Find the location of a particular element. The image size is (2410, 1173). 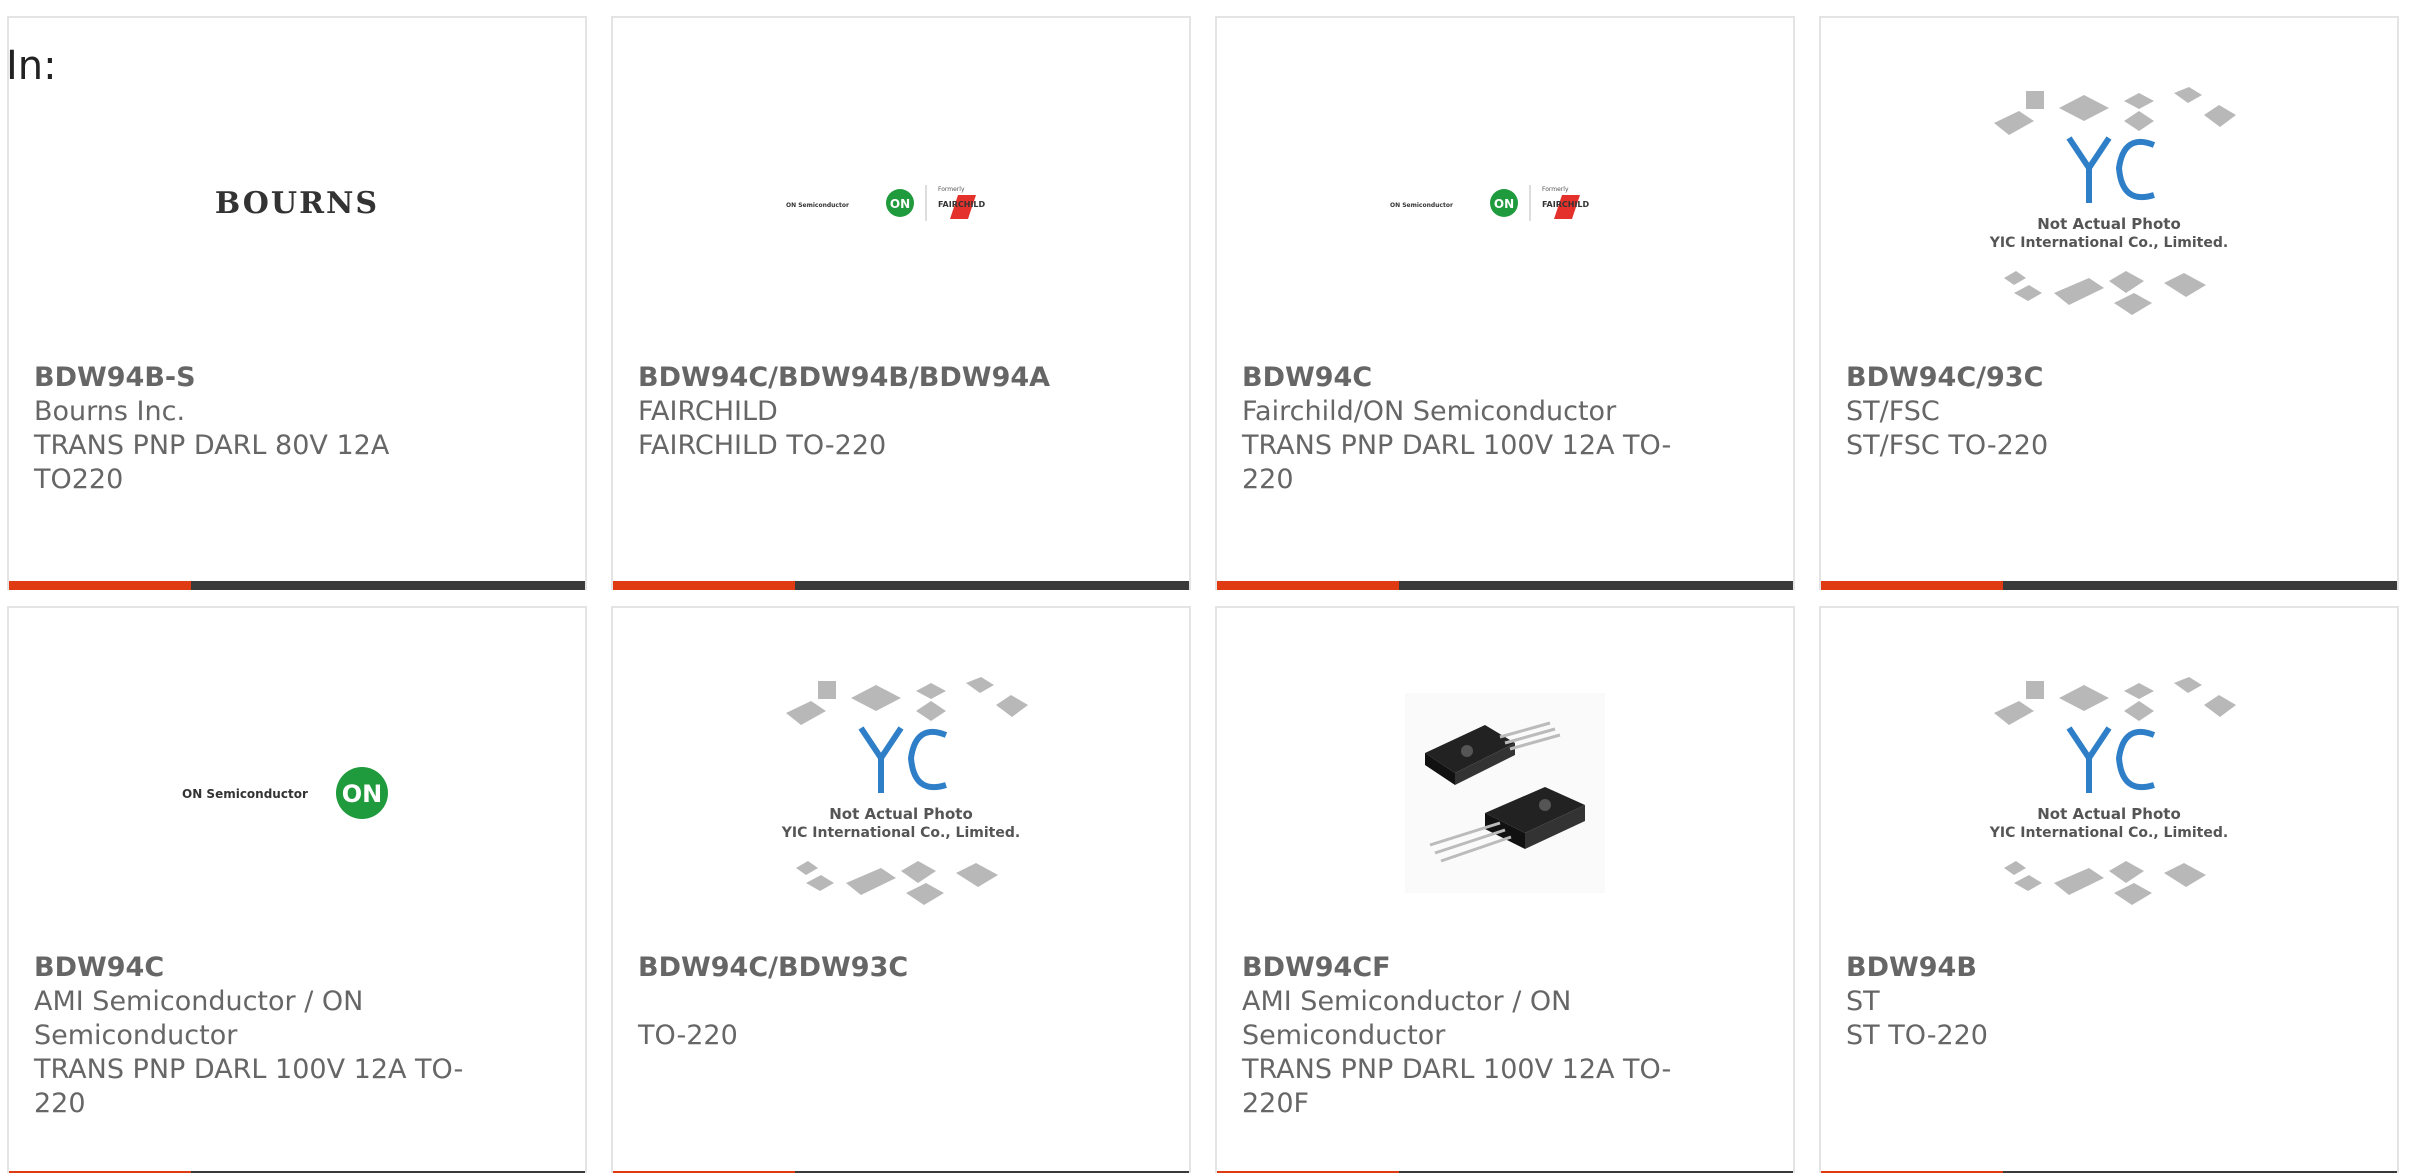

product-info: BDW94B ST ST TO-220 is located at coordinates (2066, 1002).